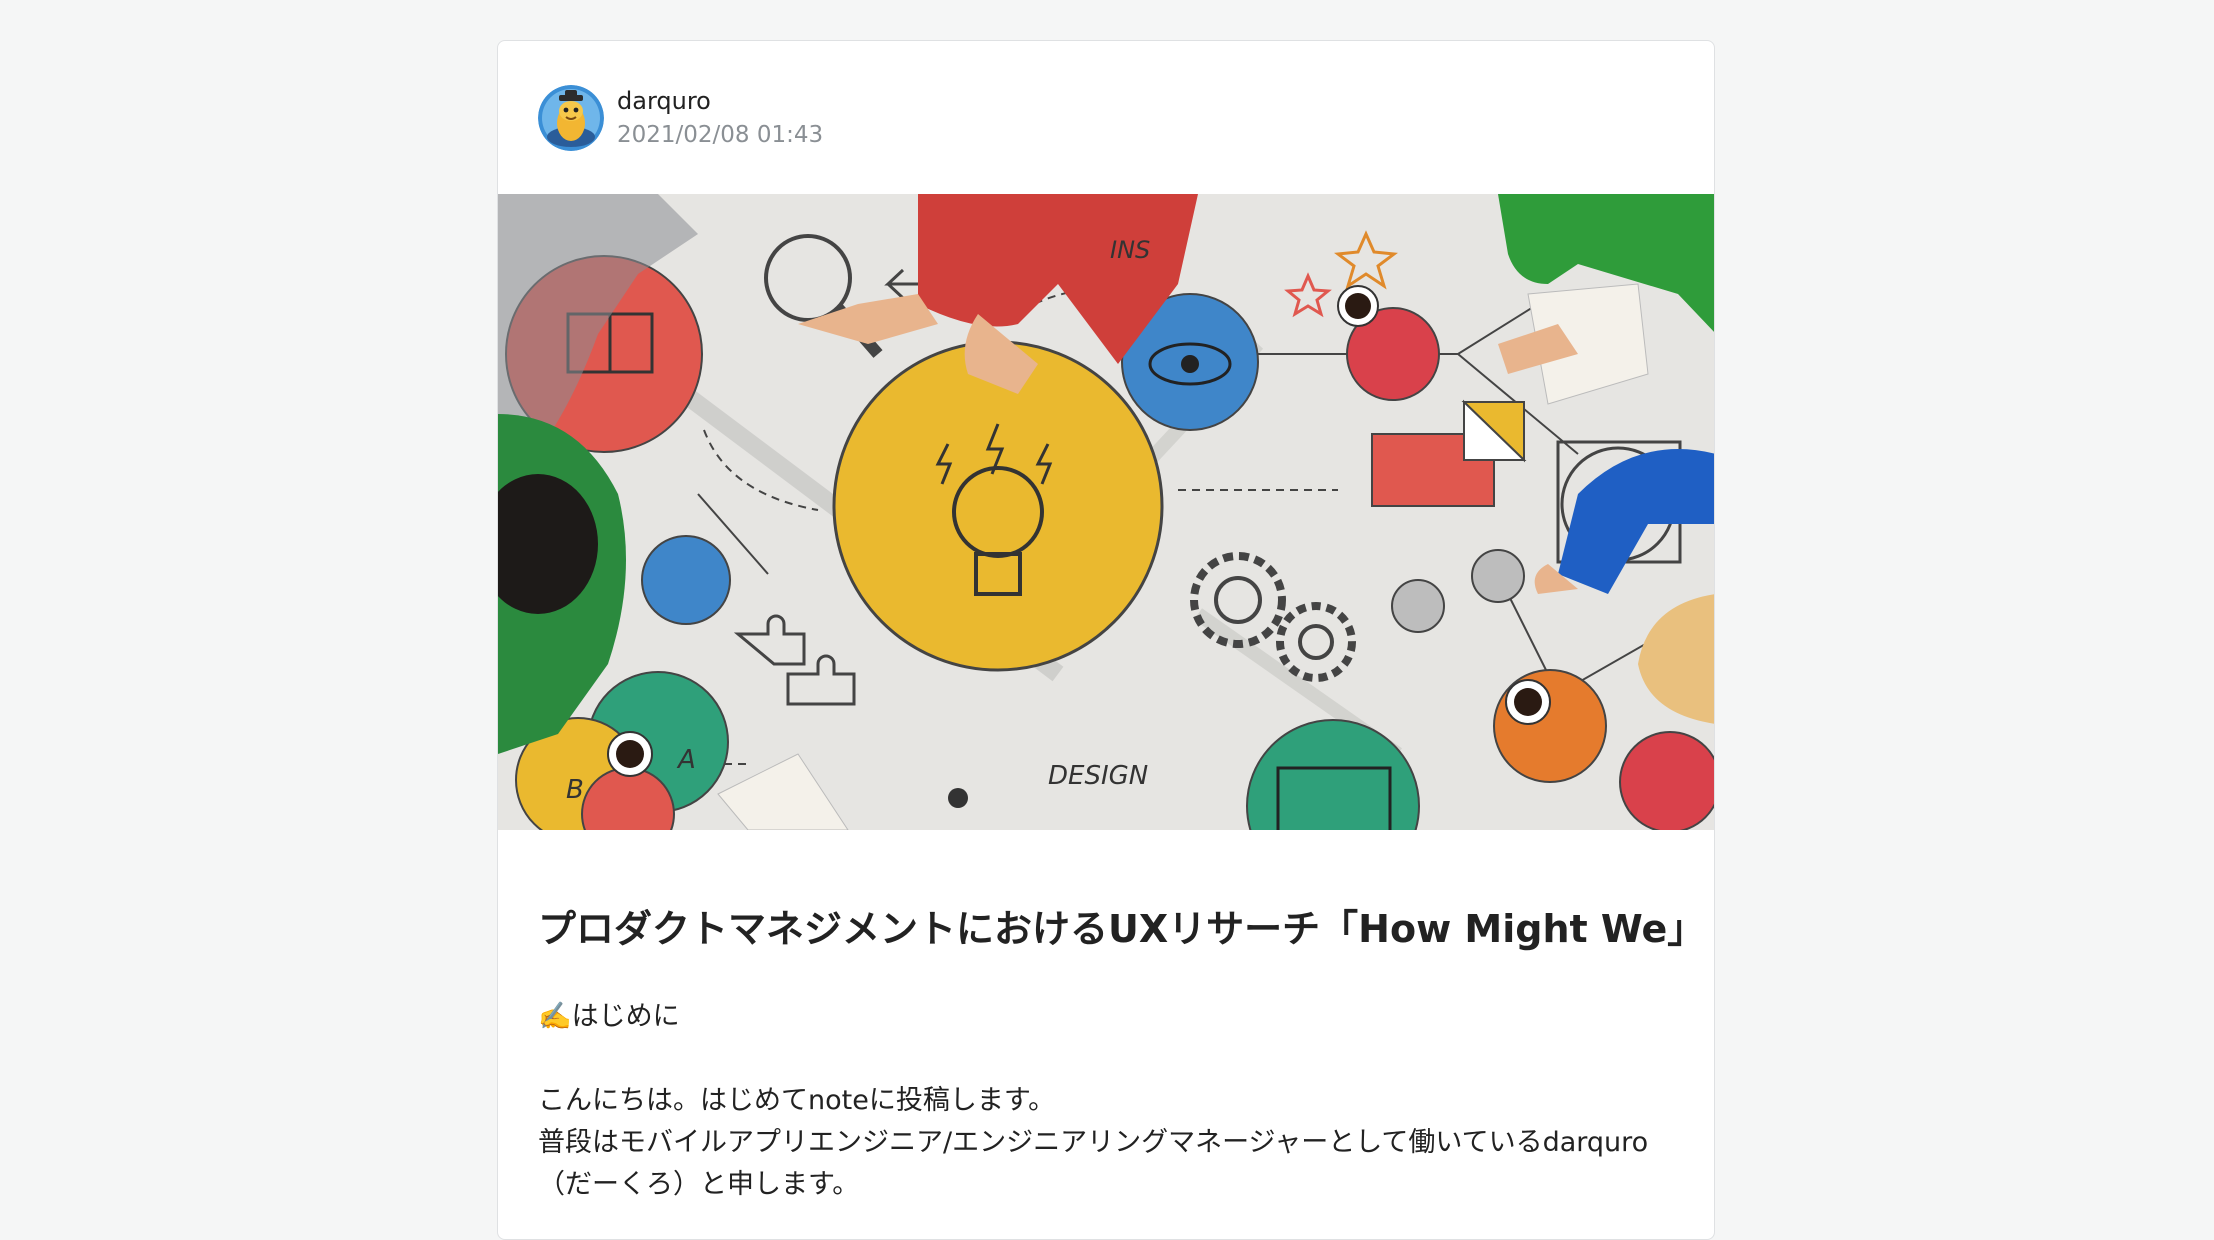 The image size is (2214, 1240). Describe the element at coordinates (1130, 250) in the screenshot. I see `hero-label-ins: INS` at that location.